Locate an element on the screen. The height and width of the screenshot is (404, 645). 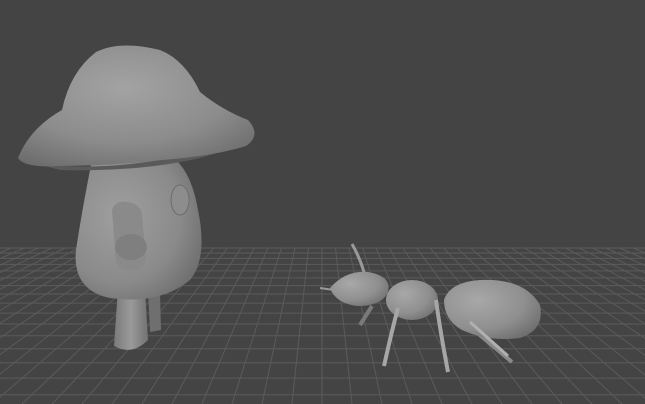
mushroom-ear is located at coordinates (180, 200).